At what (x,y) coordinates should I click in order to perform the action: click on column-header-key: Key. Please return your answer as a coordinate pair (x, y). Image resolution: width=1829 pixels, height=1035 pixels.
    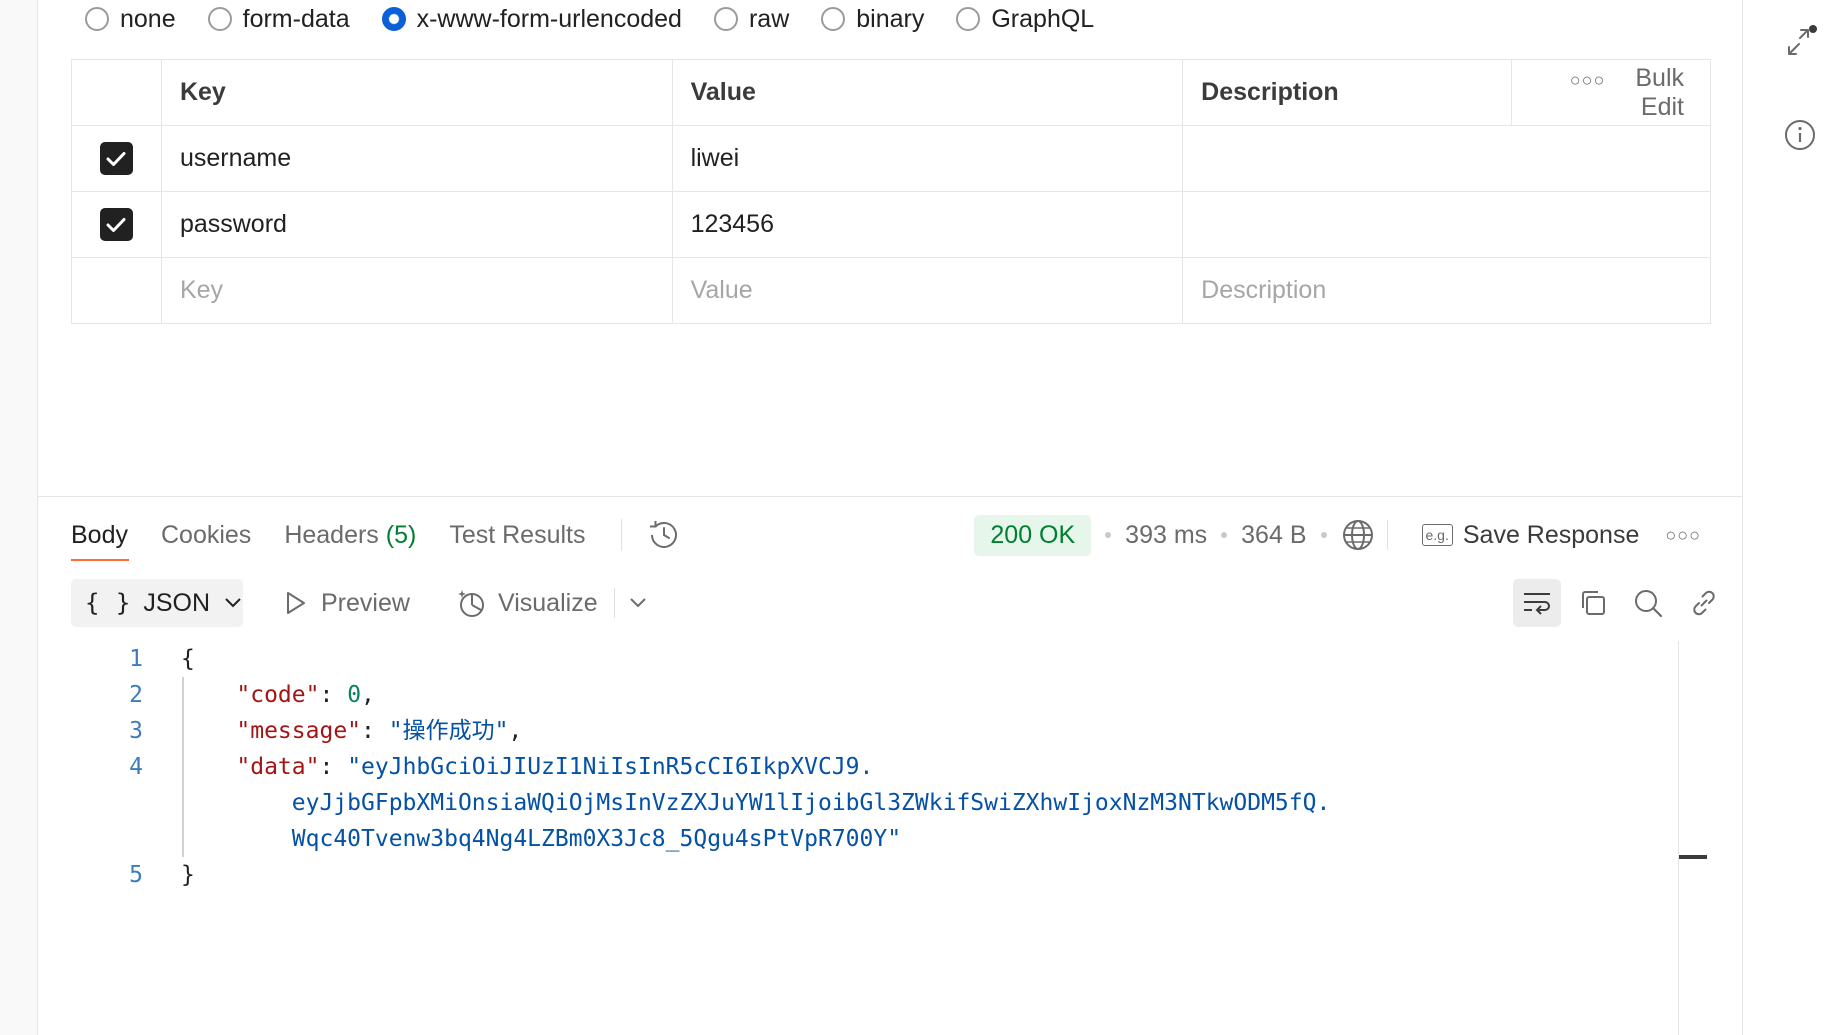
    Looking at the image, I should click on (416, 92).